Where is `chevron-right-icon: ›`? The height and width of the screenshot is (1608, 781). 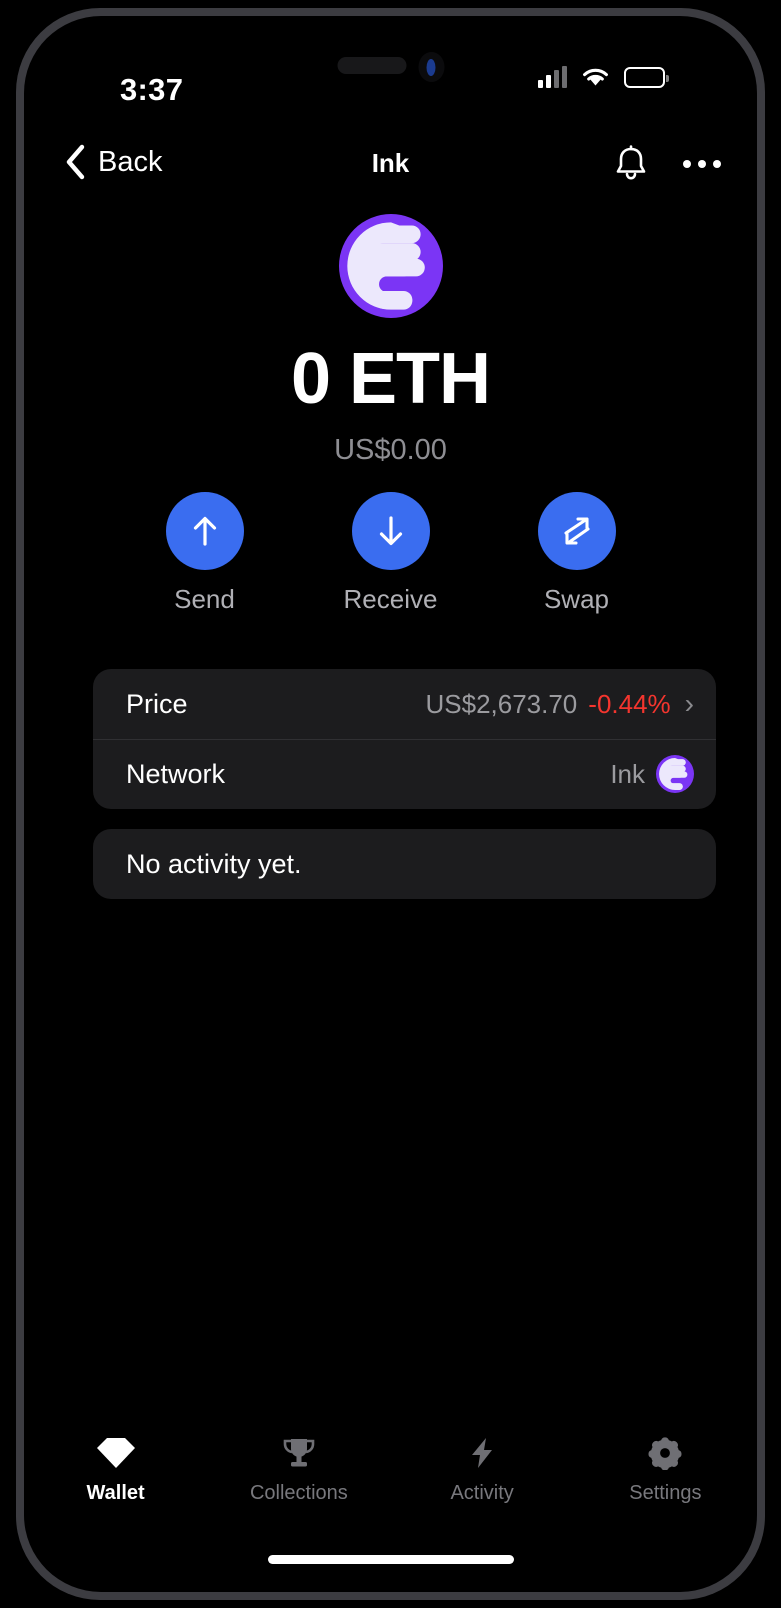 chevron-right-icon: › is located at coordinates (689, 703).